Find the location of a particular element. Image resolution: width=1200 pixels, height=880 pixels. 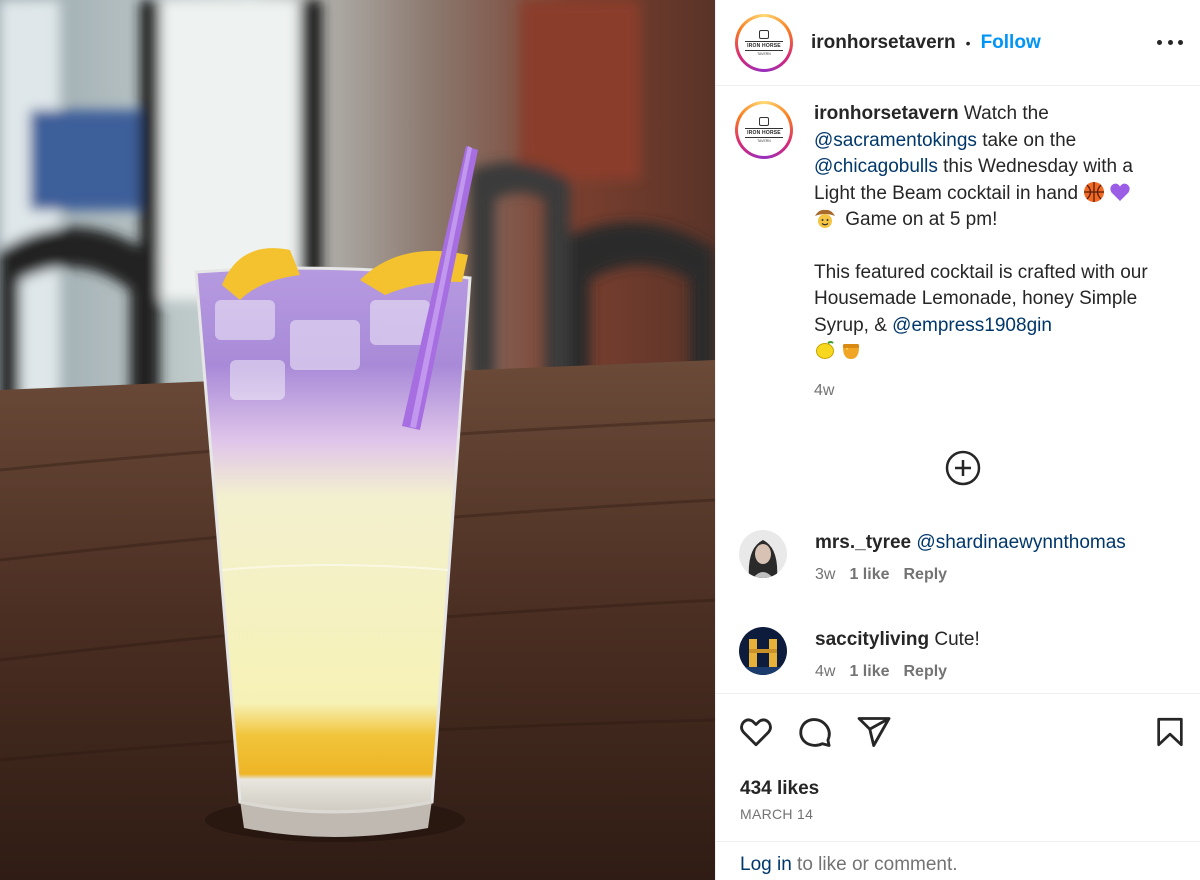

follow-button: Follow is located at coordinates (1011, 43).